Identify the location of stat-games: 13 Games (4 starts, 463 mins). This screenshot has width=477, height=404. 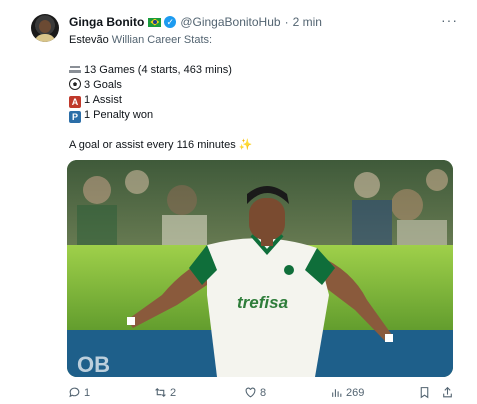
(160, 70).